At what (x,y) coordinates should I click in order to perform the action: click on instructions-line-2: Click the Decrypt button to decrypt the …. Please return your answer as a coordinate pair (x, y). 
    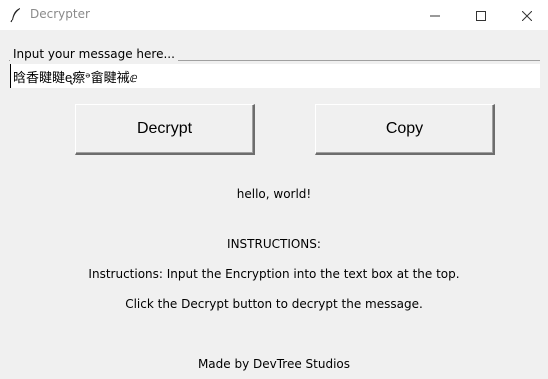
    Looking at the image, I should click on (274, 304).